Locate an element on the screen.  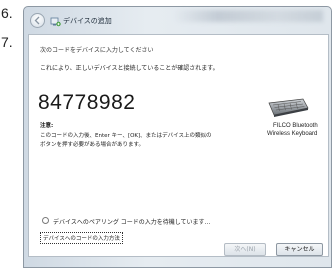
note-label: 注意: is located at coordinates (47, 126).